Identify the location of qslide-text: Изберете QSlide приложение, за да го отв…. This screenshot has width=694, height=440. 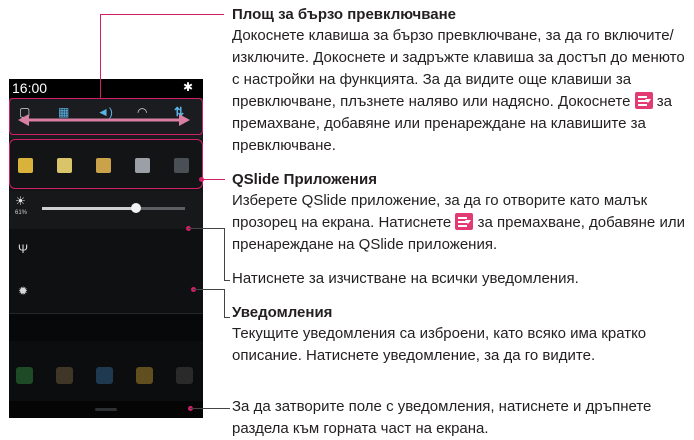
(458, 222).